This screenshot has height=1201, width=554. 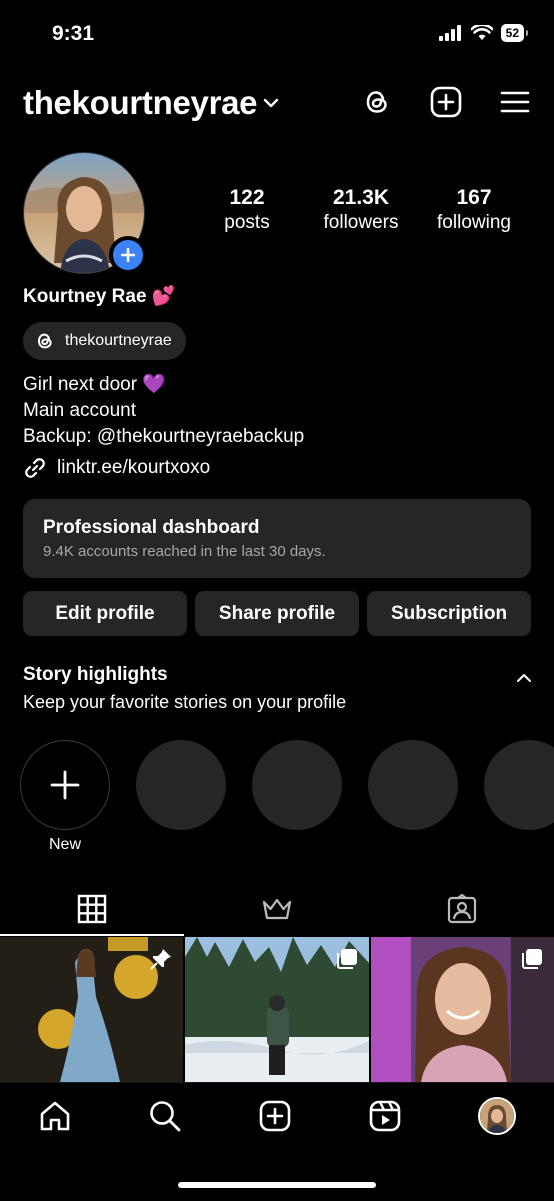 What do you see at coordinates (35, 468) in the screenshot?
I see `link-icon` at bounding box center [35, 468].